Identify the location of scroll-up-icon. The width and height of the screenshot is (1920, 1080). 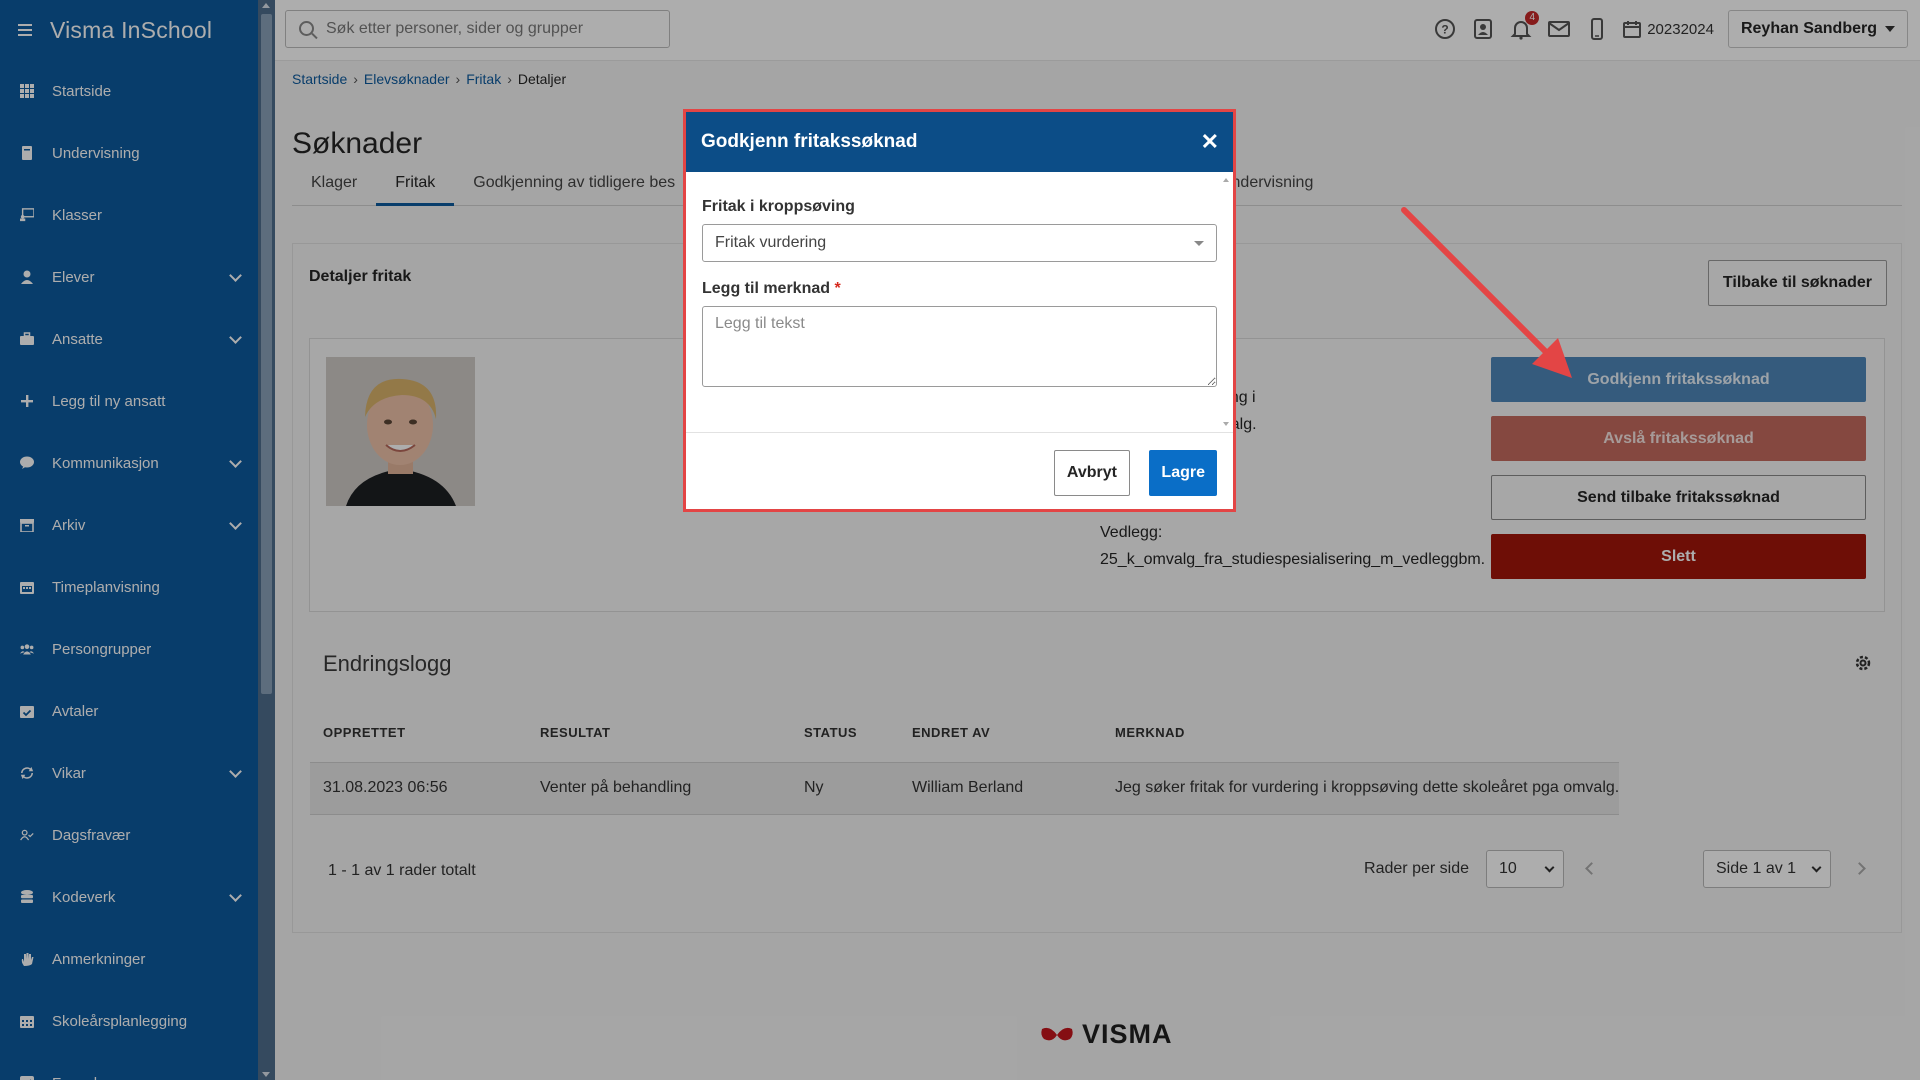
(1226, 180).